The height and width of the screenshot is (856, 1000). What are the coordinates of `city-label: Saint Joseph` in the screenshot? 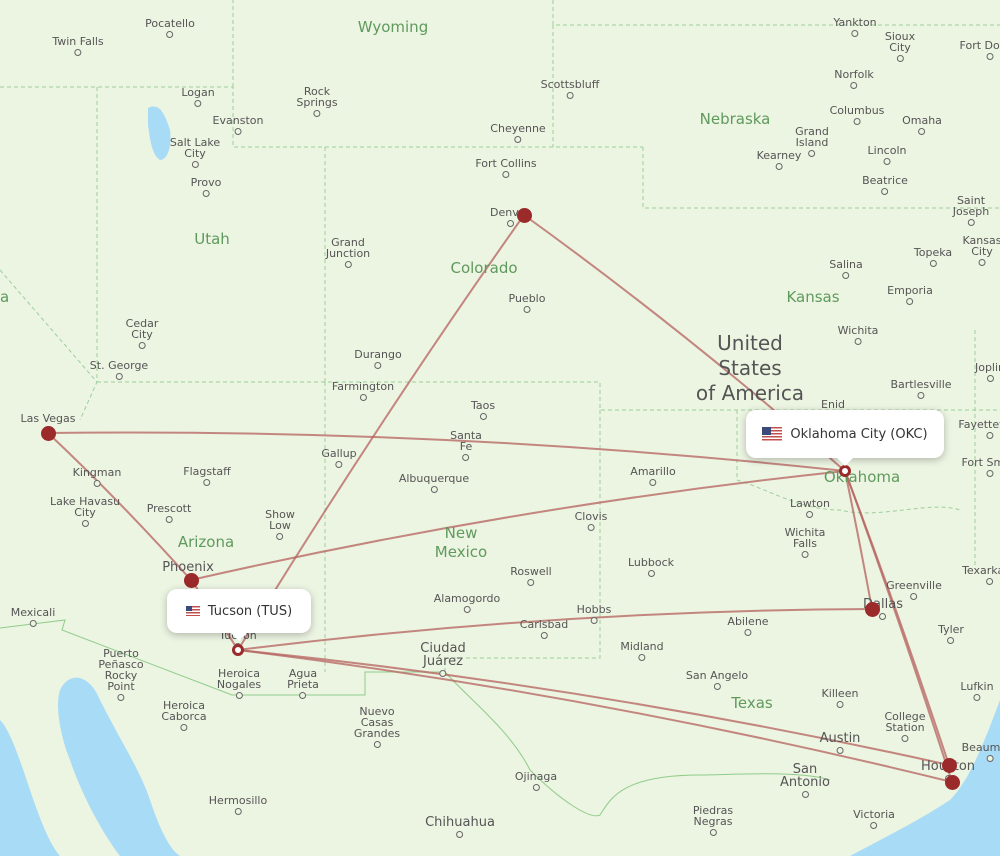 It's located at (971, 210).